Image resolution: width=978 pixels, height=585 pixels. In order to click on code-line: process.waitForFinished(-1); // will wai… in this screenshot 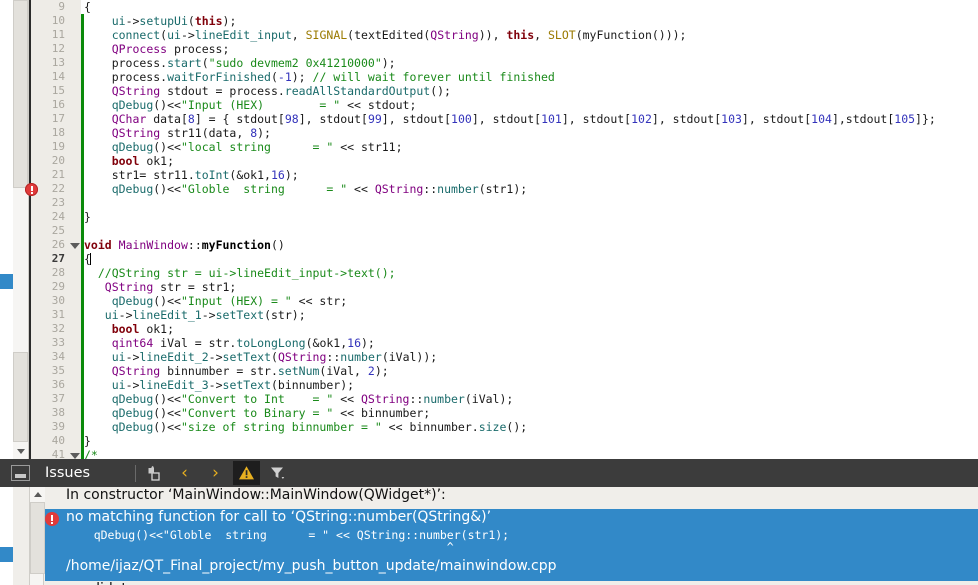, I will do `click(319, 77)`.